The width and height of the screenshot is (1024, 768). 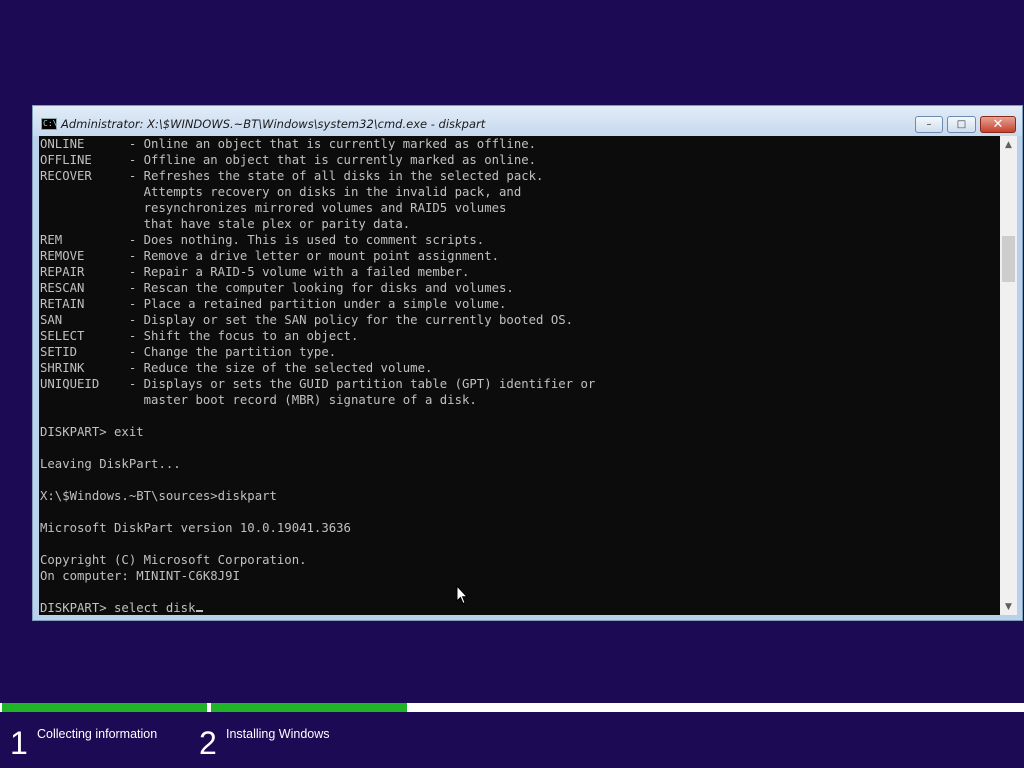 I want to click on console-line: On computer: MININT-C6K8J9I, so click(x=140, y=576).